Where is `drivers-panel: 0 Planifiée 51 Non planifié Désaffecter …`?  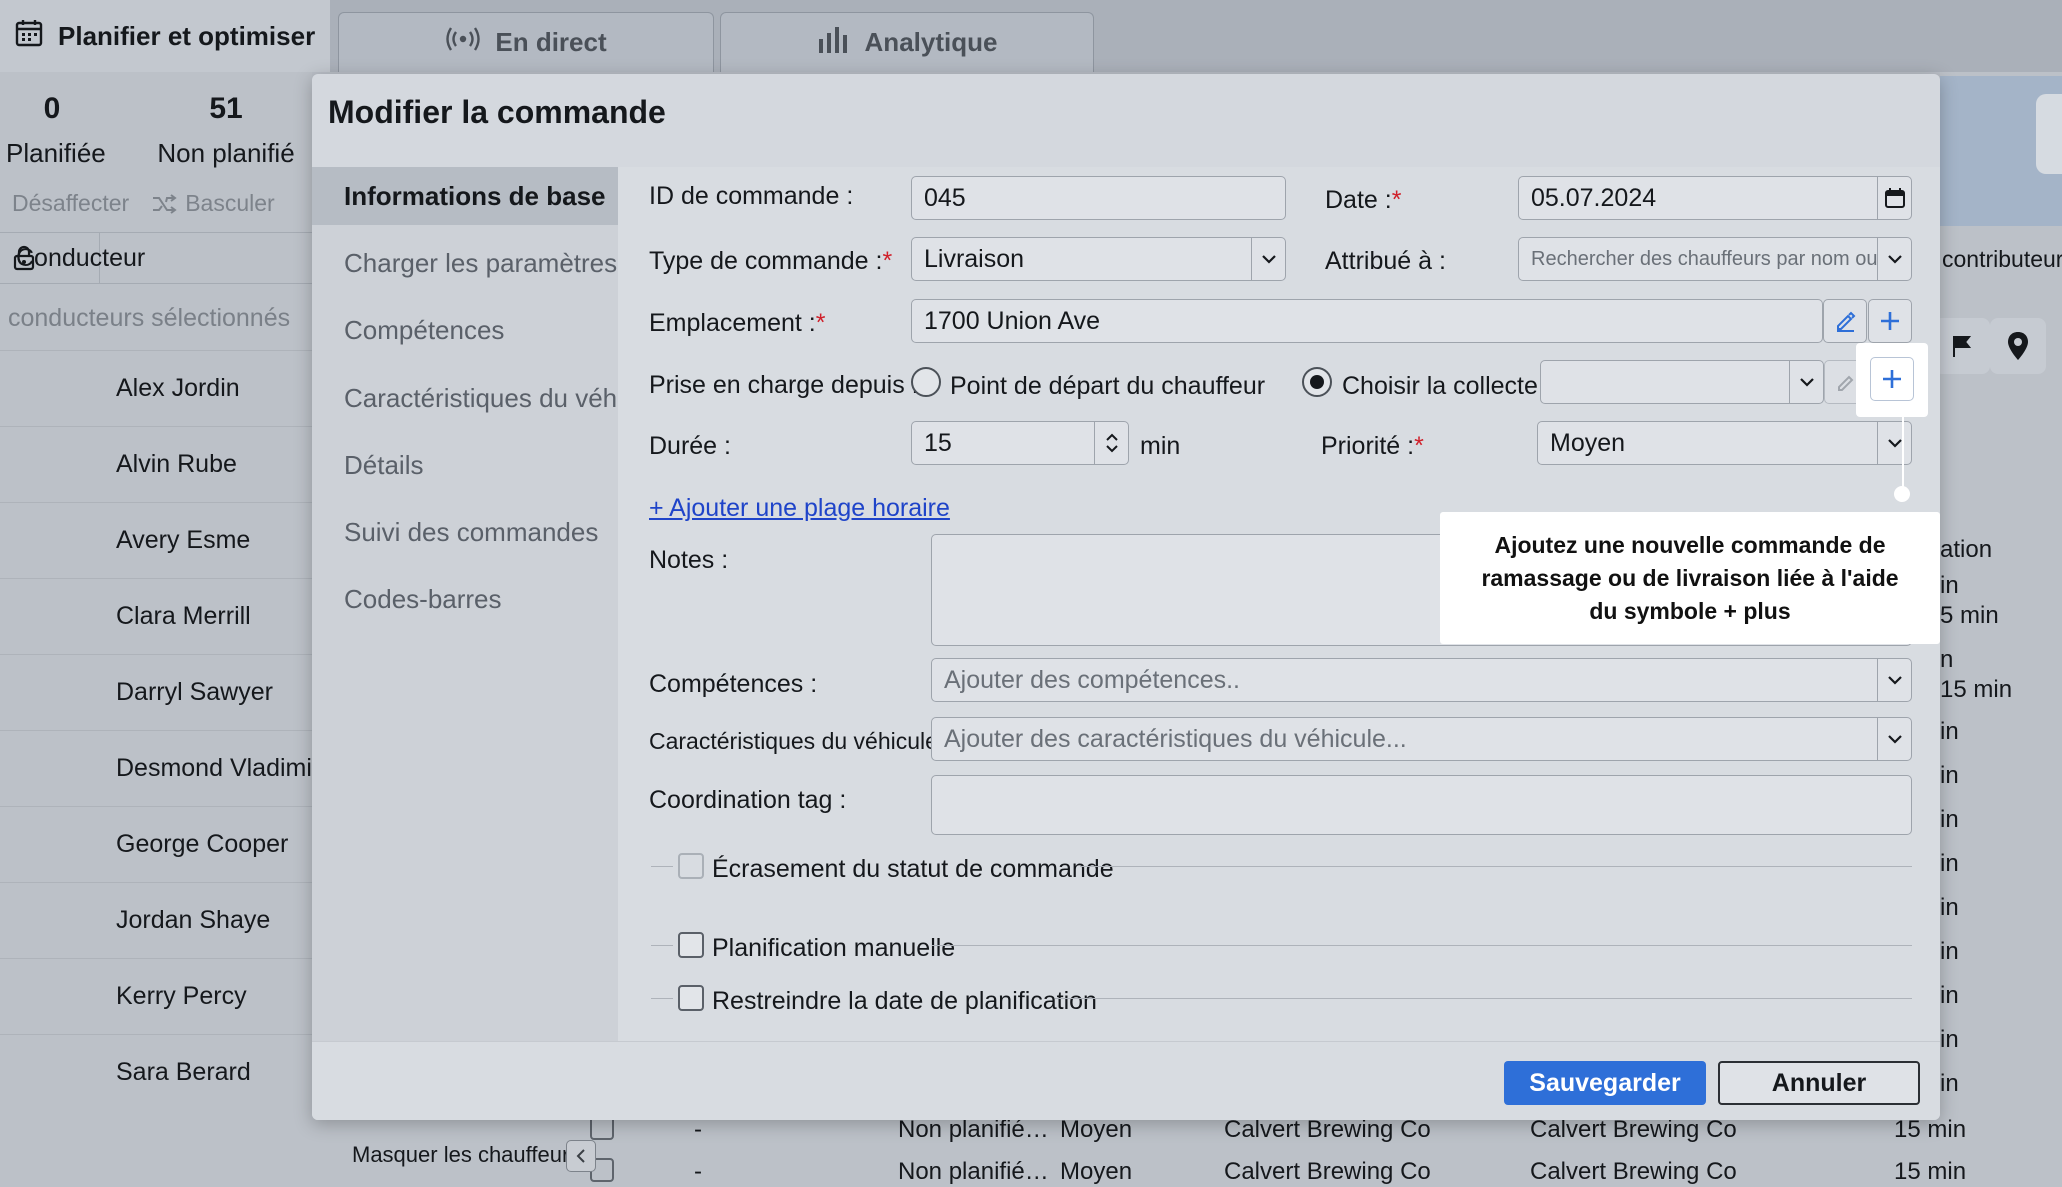 drivers-panel: 0 Planifiée 51 Non planifié Désaffecter … is located at coordinates (156, 629).